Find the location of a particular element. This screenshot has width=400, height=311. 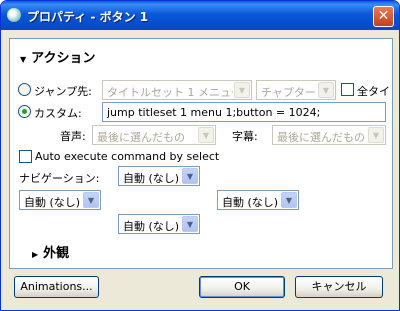

expand-triangle-icon: ▶ is located at coordinates (35, 254).